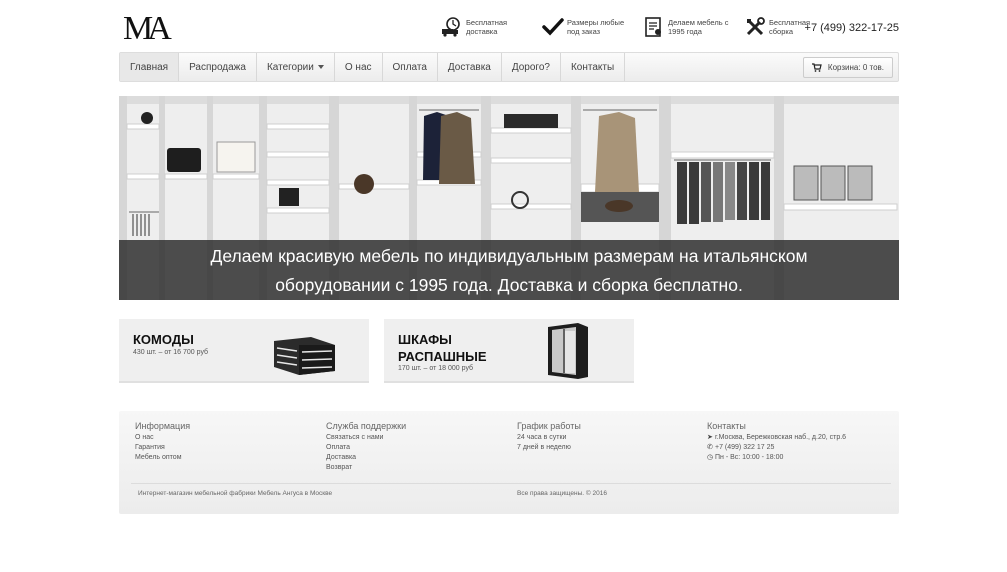  Describe the element at coordinates (653, 27) in the screenshot. I see `document-icon` at that location.